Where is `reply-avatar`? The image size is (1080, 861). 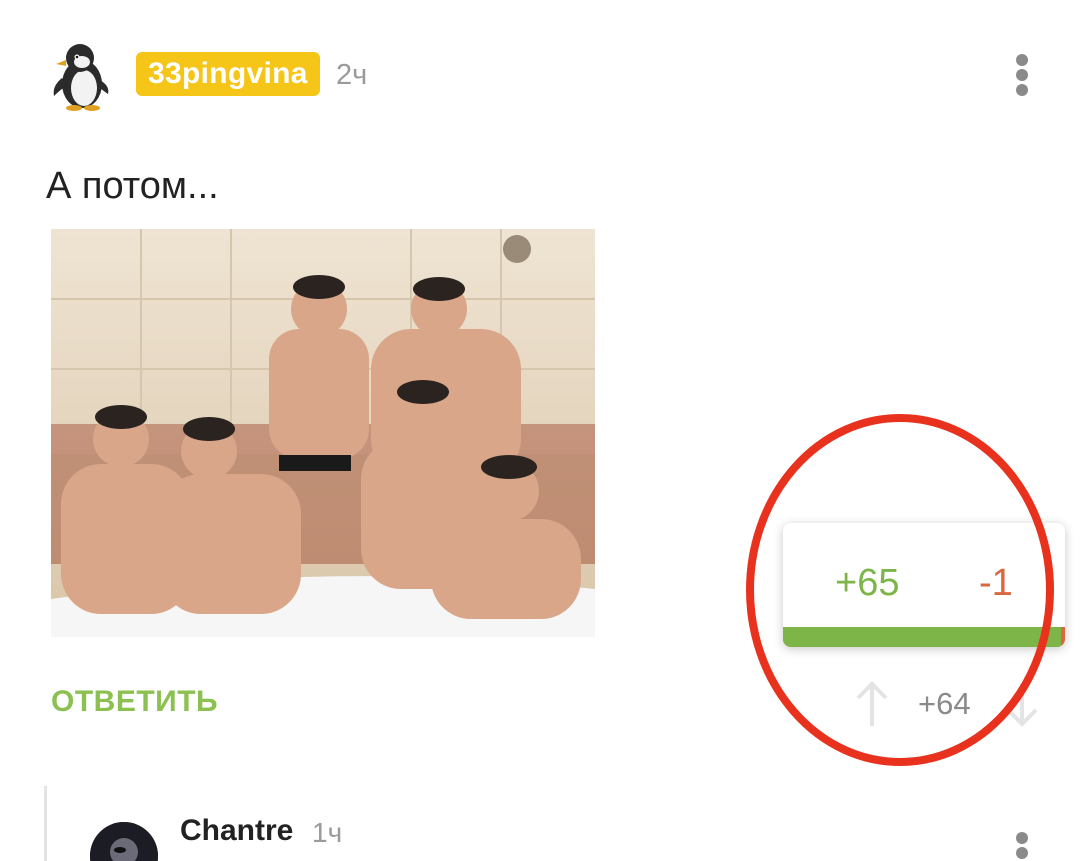 reply-avatar is located at coordinates (124, 841).